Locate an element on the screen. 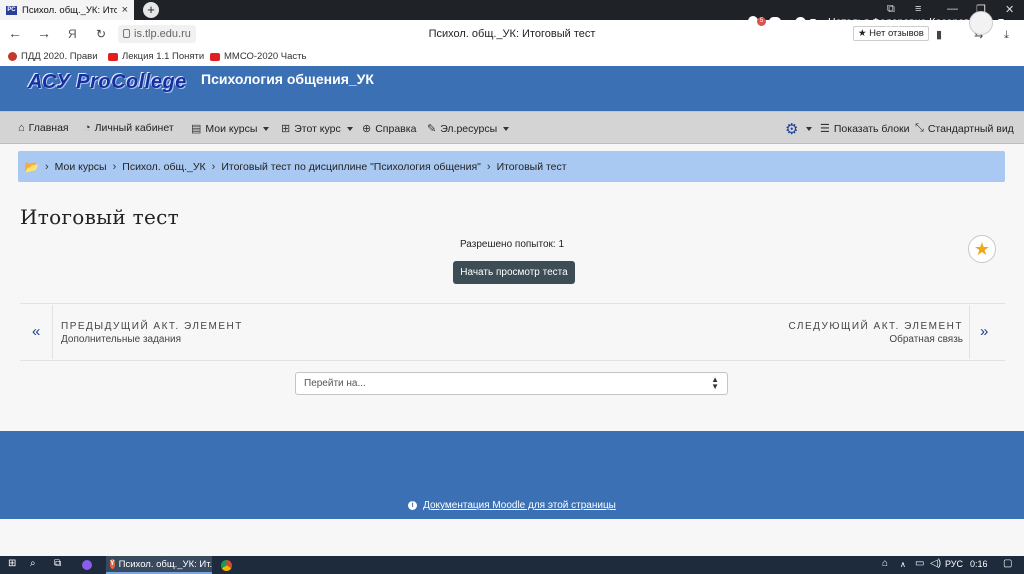 This screenshot has height=574, width=1024. wrench-icon: ✎ is located at coordinates (432, 129).